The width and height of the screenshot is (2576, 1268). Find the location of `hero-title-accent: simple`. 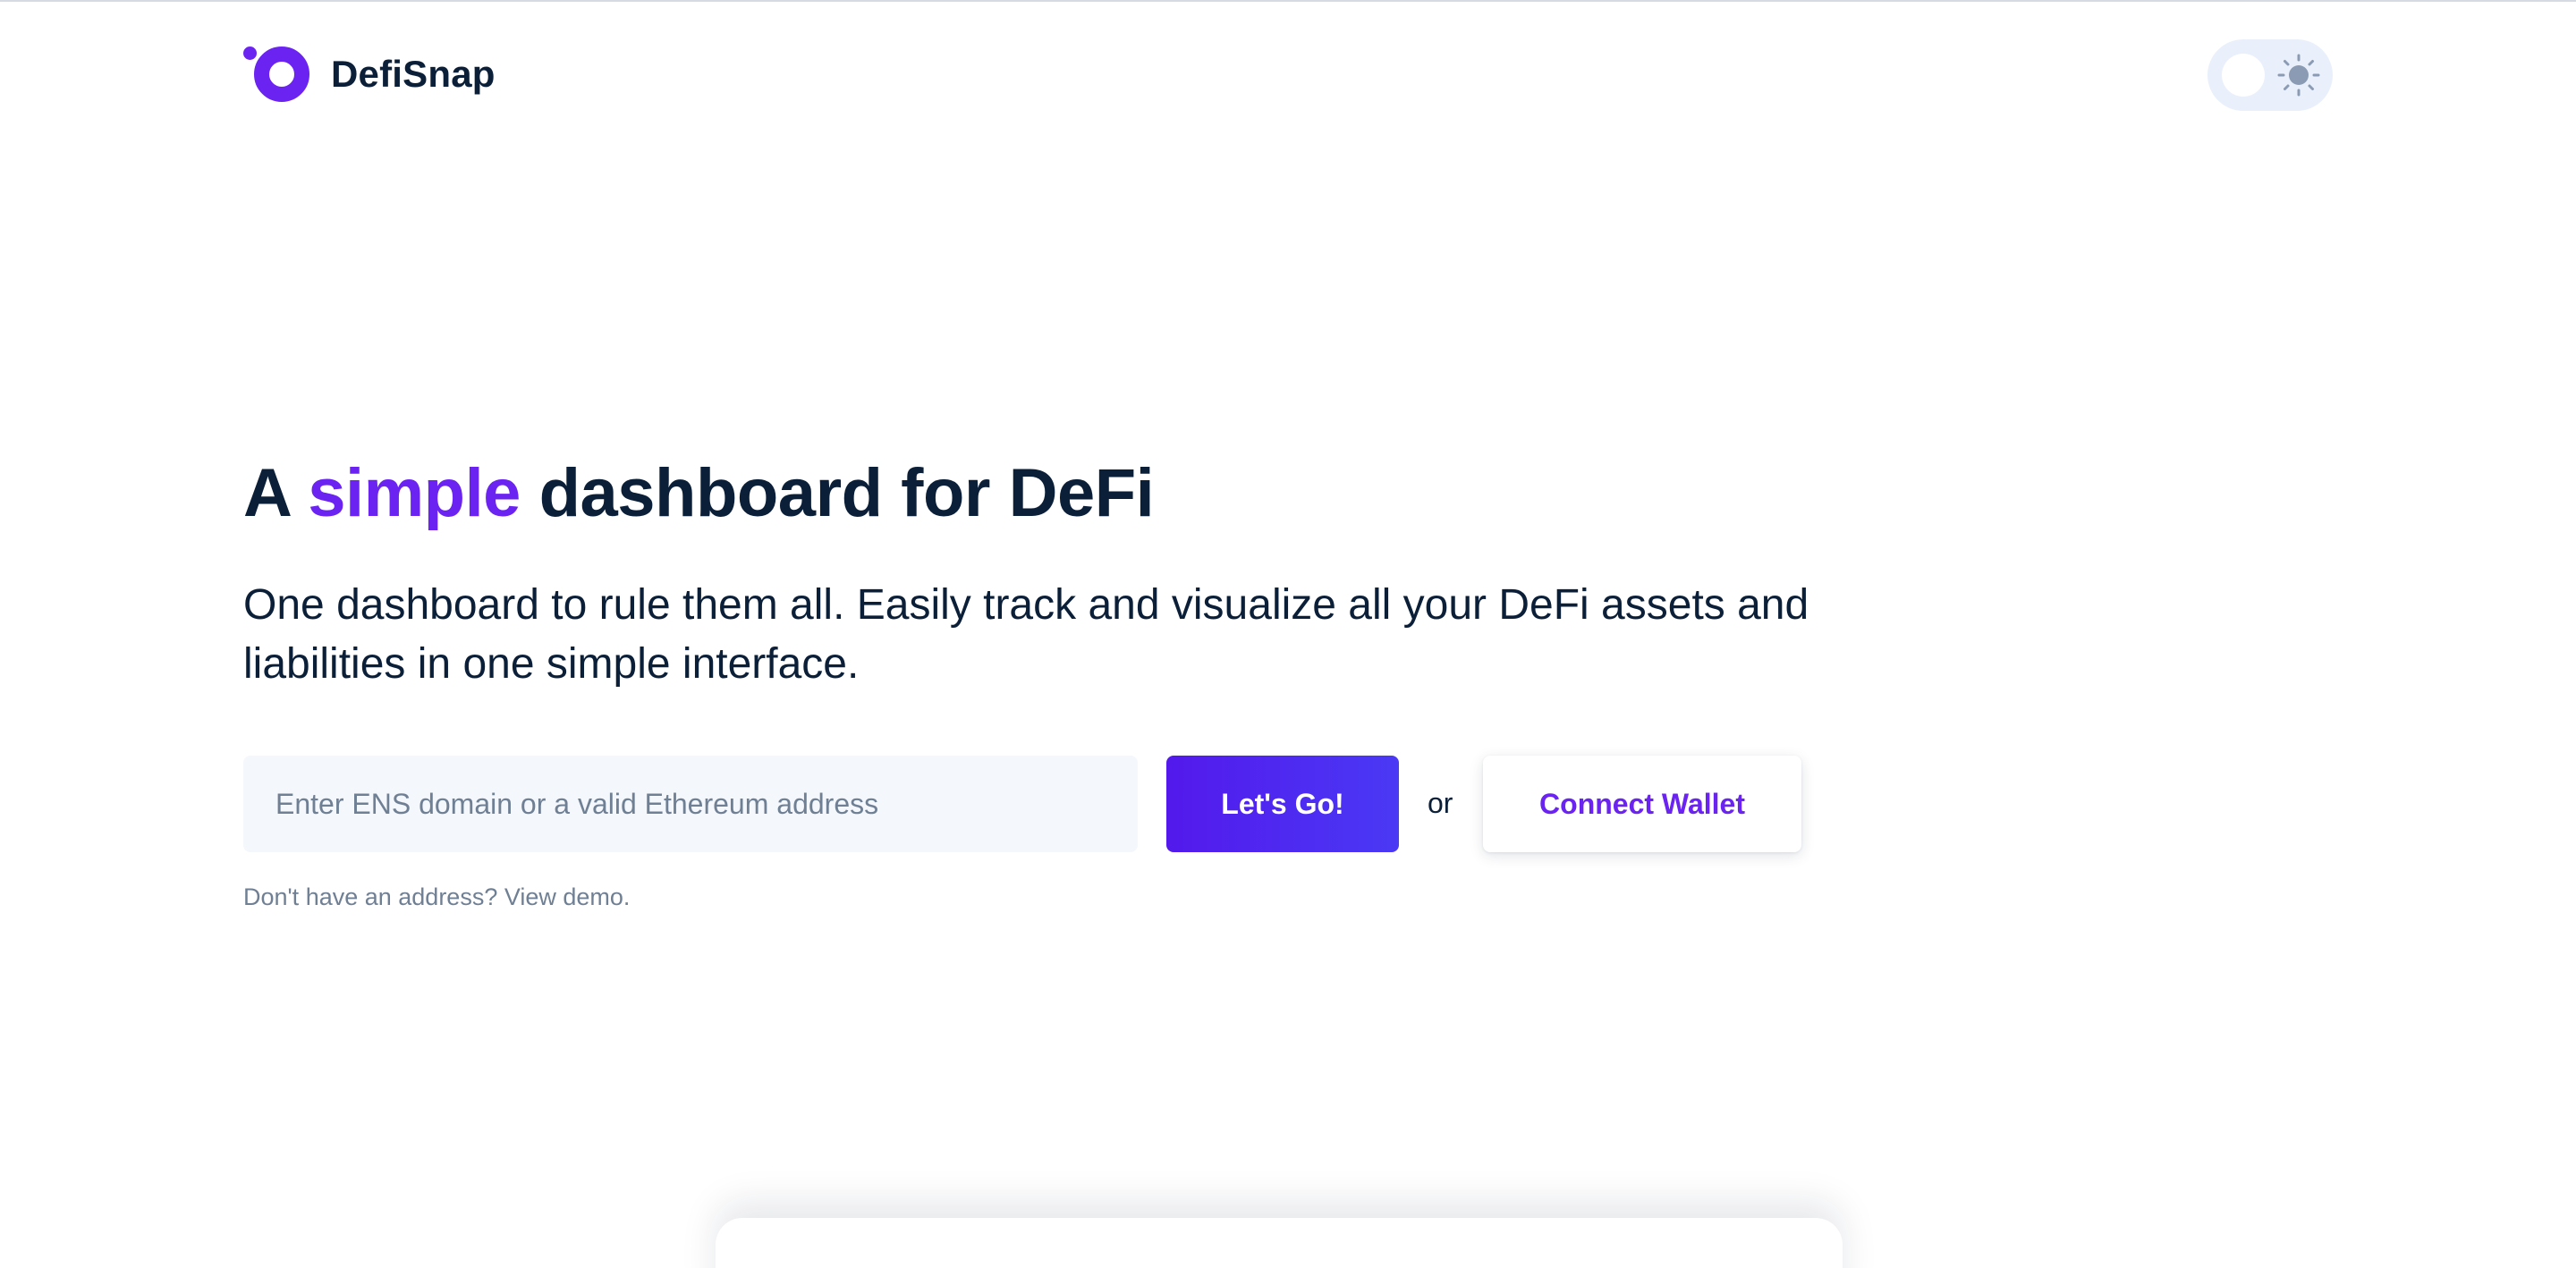

hero-title-accent: simple is located at coordinates (414, 493).